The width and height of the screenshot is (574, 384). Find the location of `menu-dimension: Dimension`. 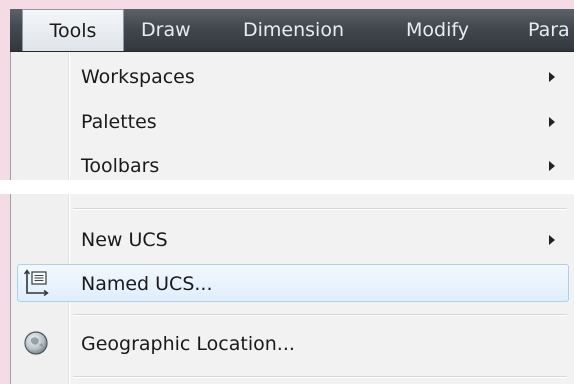

menu-dimension: Dimension is located at coordinates (293, 30).